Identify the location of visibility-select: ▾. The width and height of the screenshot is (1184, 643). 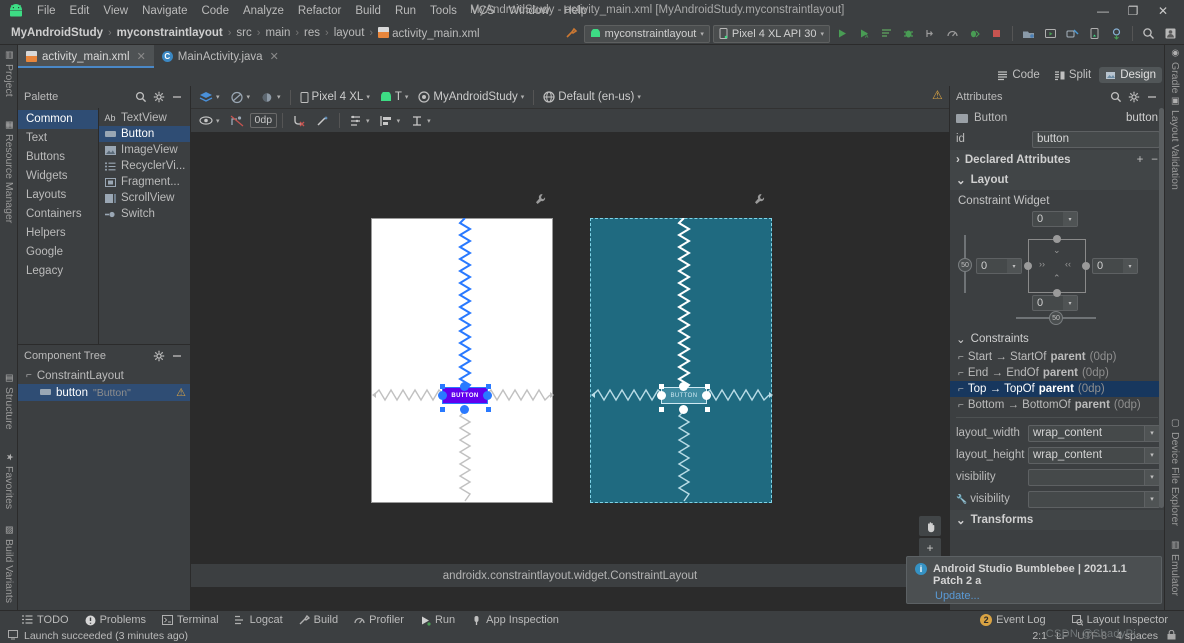
(1094, 477).